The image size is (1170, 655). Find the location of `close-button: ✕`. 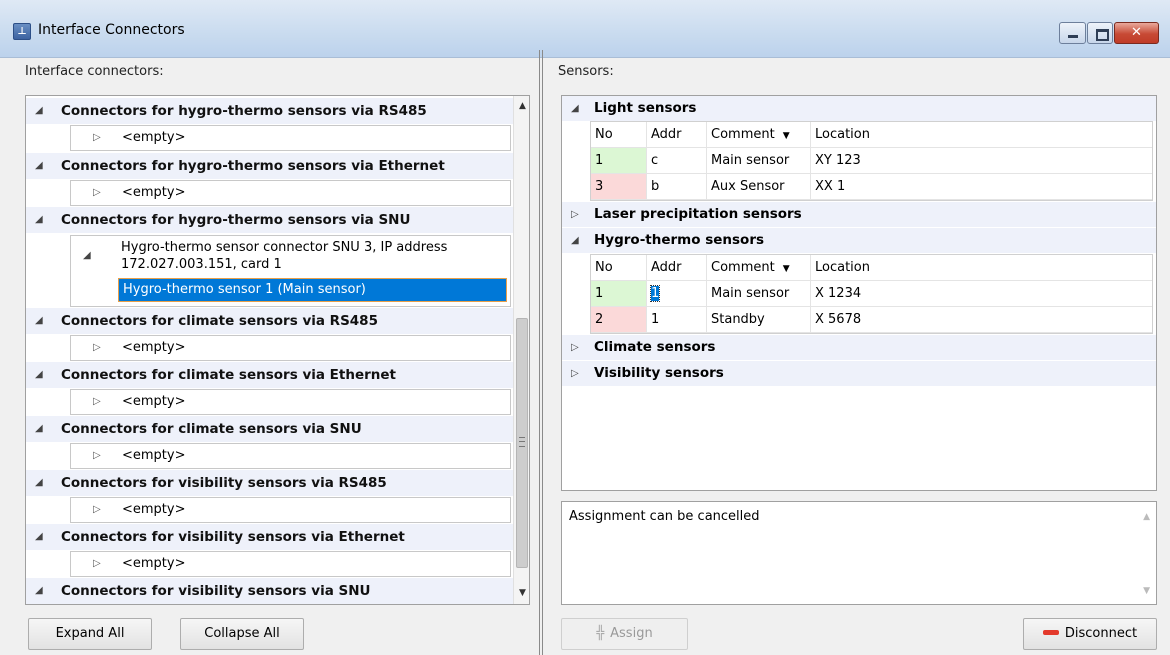

close-button: ✕ is located at coordinates (1136, 33).